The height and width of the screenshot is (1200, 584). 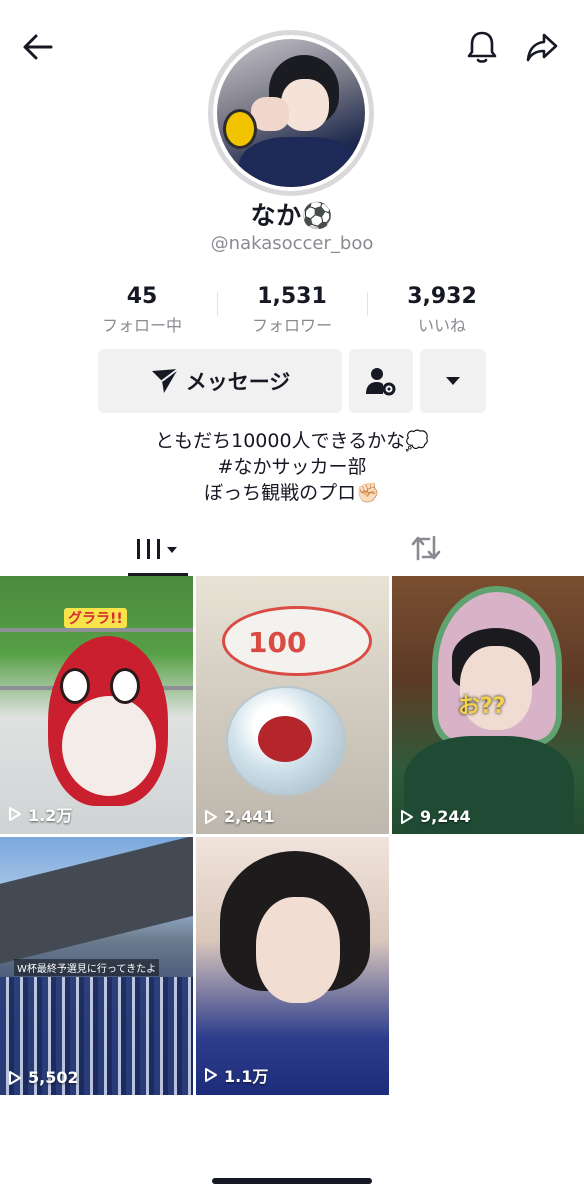 I want to click on more-options-button, so click(x=453, y=381).